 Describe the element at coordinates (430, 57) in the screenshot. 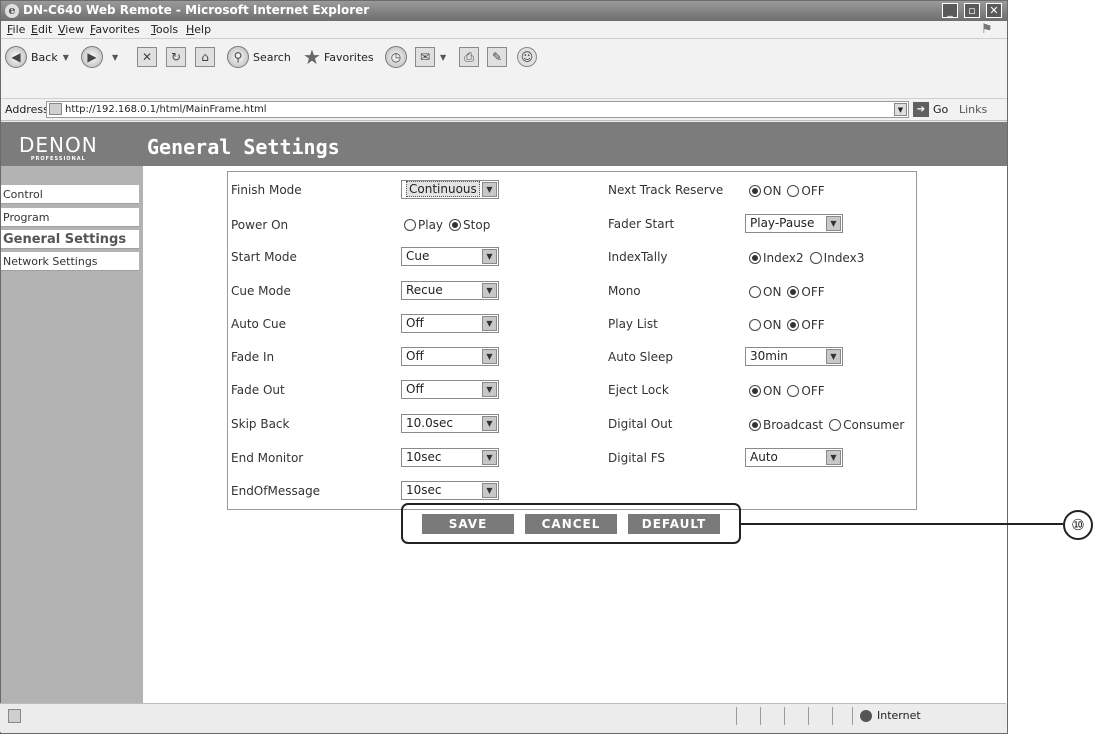

I see `mail-button: ✉ ▼` at that location.